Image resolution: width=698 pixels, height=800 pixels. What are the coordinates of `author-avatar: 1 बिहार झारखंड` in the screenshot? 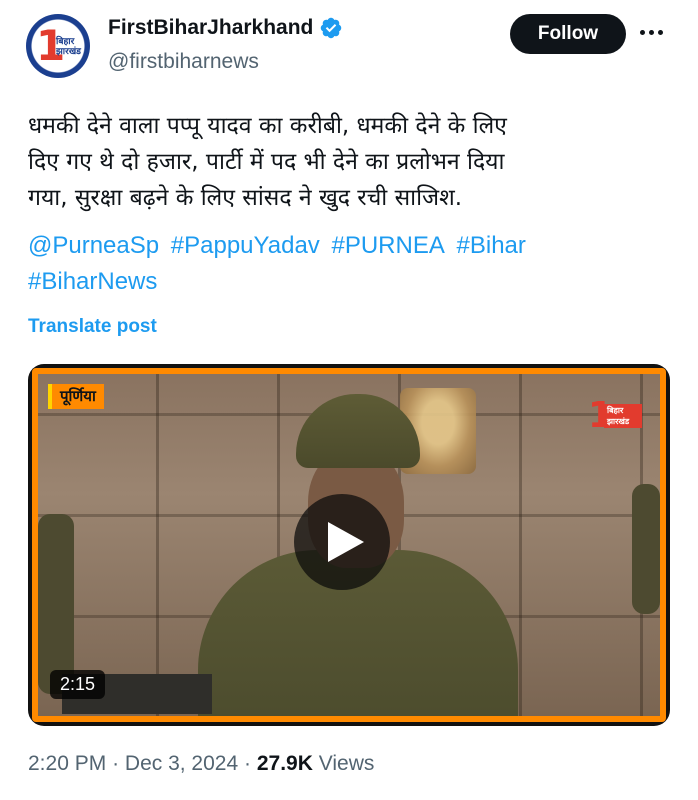 It's located at (58, 46).